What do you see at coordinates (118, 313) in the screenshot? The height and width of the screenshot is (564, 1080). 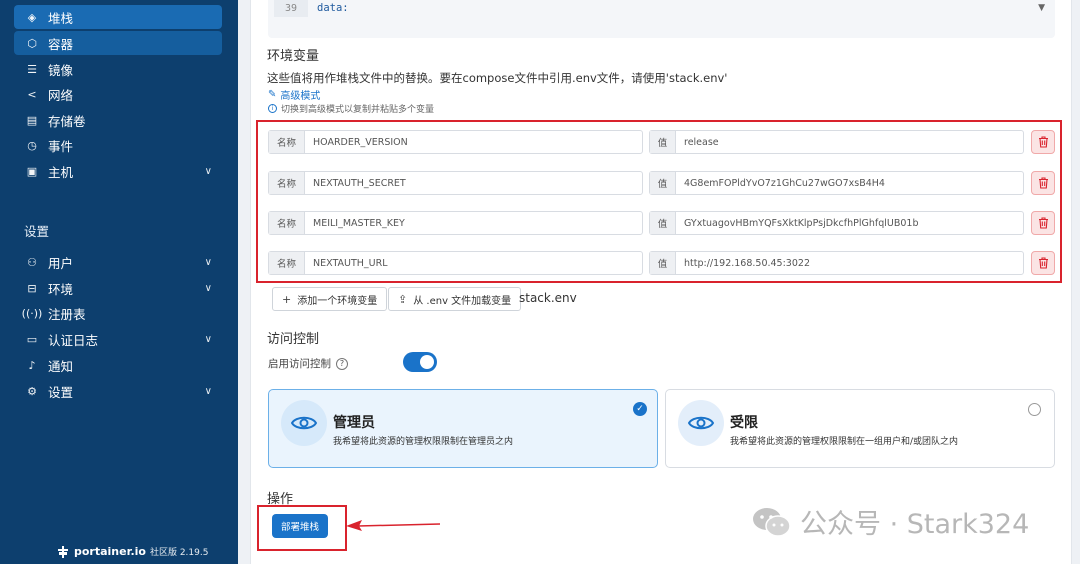 I see `sidebar-item-registries: ((·)) 注册表` at bounding box center [118, 313].